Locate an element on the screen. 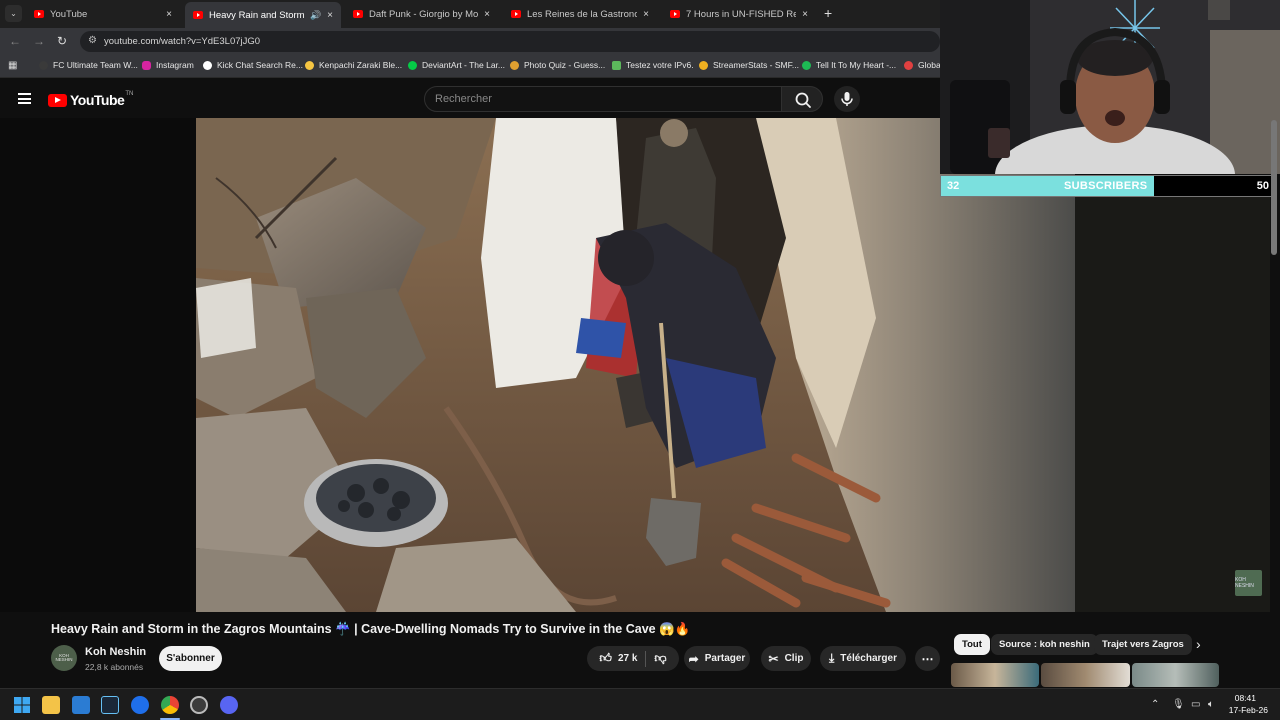 The image size is (1280, 720). youtube-header: YouTube TN is located at coordinates (470, 98).